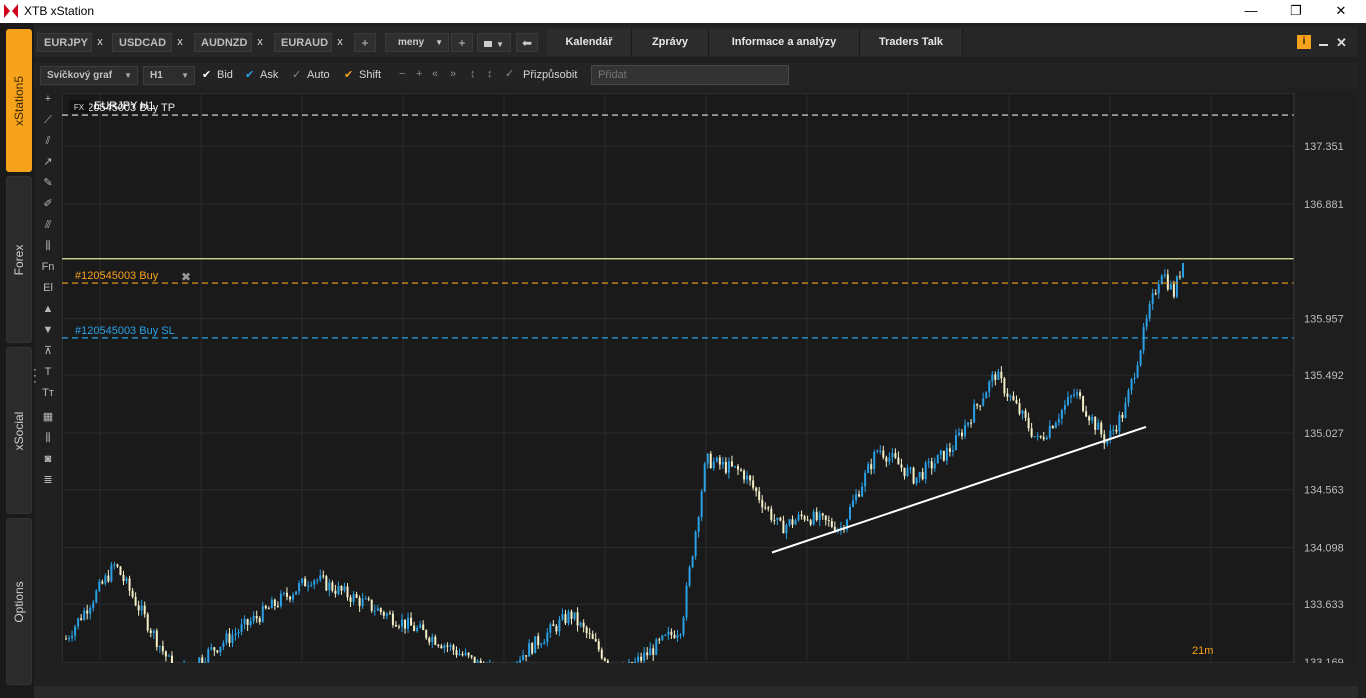  I want to click on left-rail: xStation5 Forex xSocial Options, so click(17, 360).